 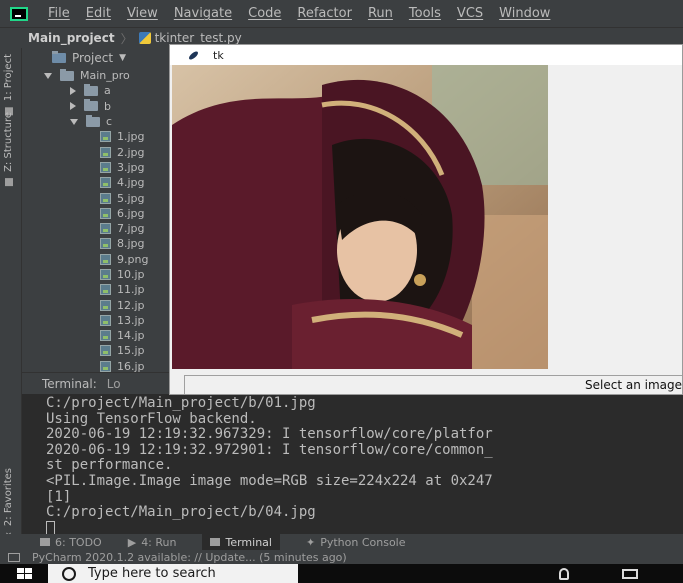 I want to click on project-view-icon, so click(x=59, y=57).